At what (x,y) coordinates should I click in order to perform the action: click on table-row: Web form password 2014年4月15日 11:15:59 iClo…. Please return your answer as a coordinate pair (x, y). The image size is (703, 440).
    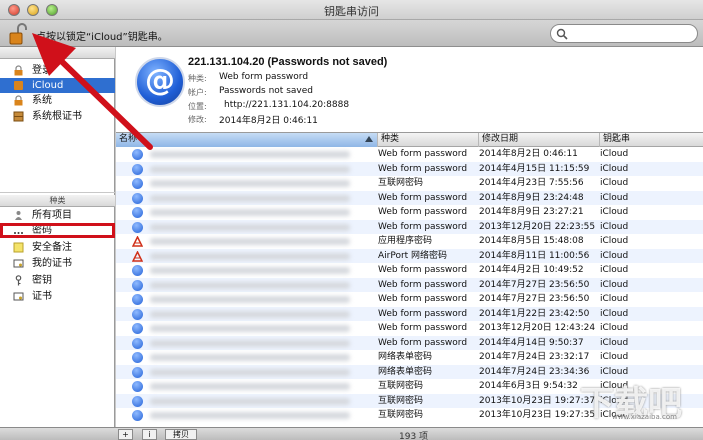
    Looking at the image, I should click on (409, 168).